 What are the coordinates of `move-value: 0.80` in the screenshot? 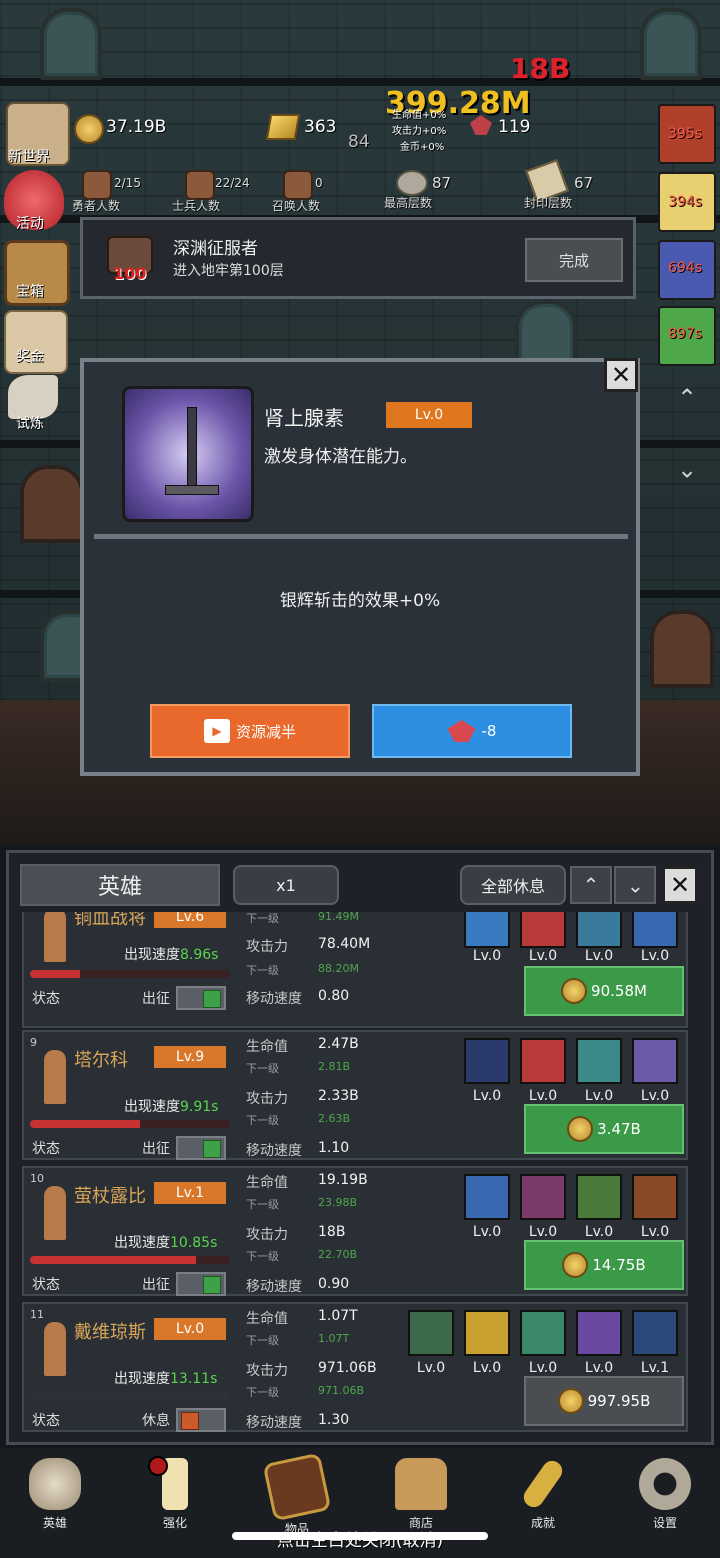 It's located at (334, 996).